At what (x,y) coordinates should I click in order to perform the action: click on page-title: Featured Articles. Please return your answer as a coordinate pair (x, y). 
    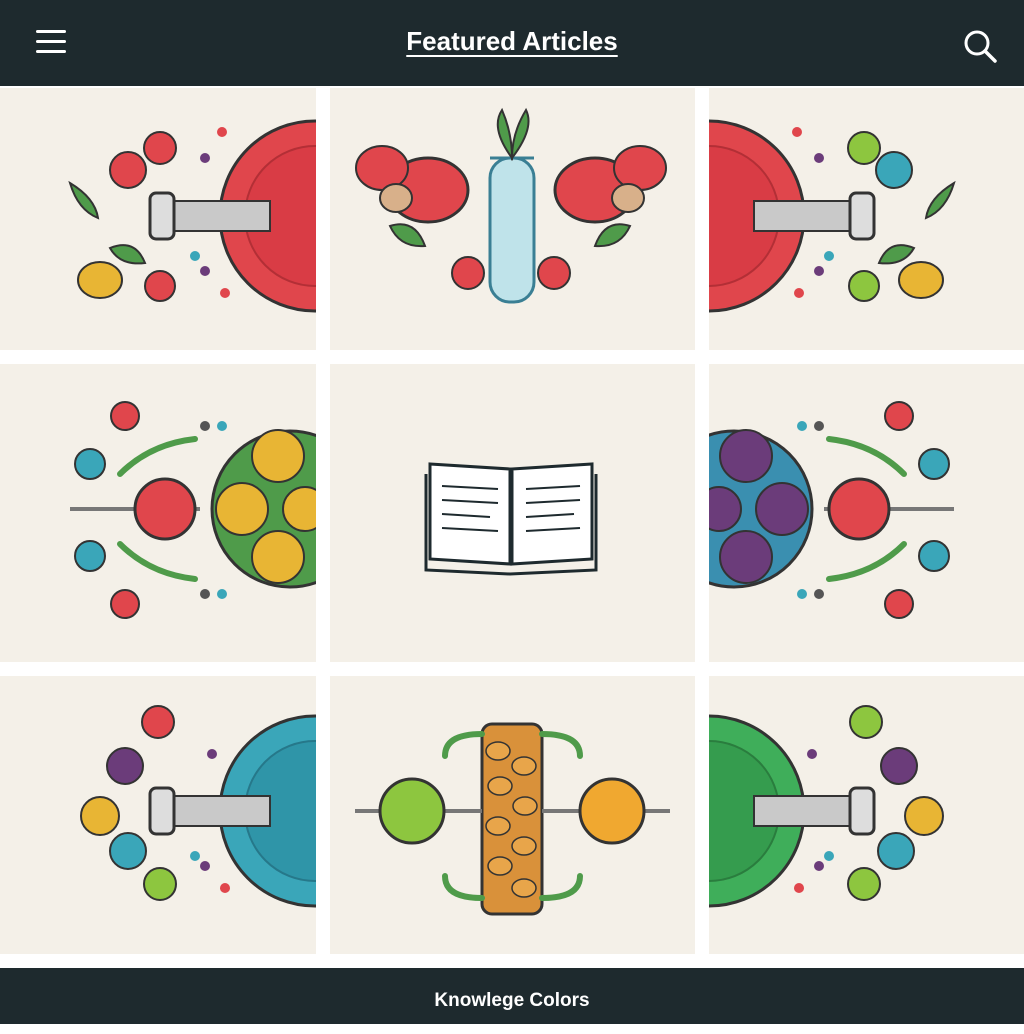
    Looking at the image, I should click on (512, 41).